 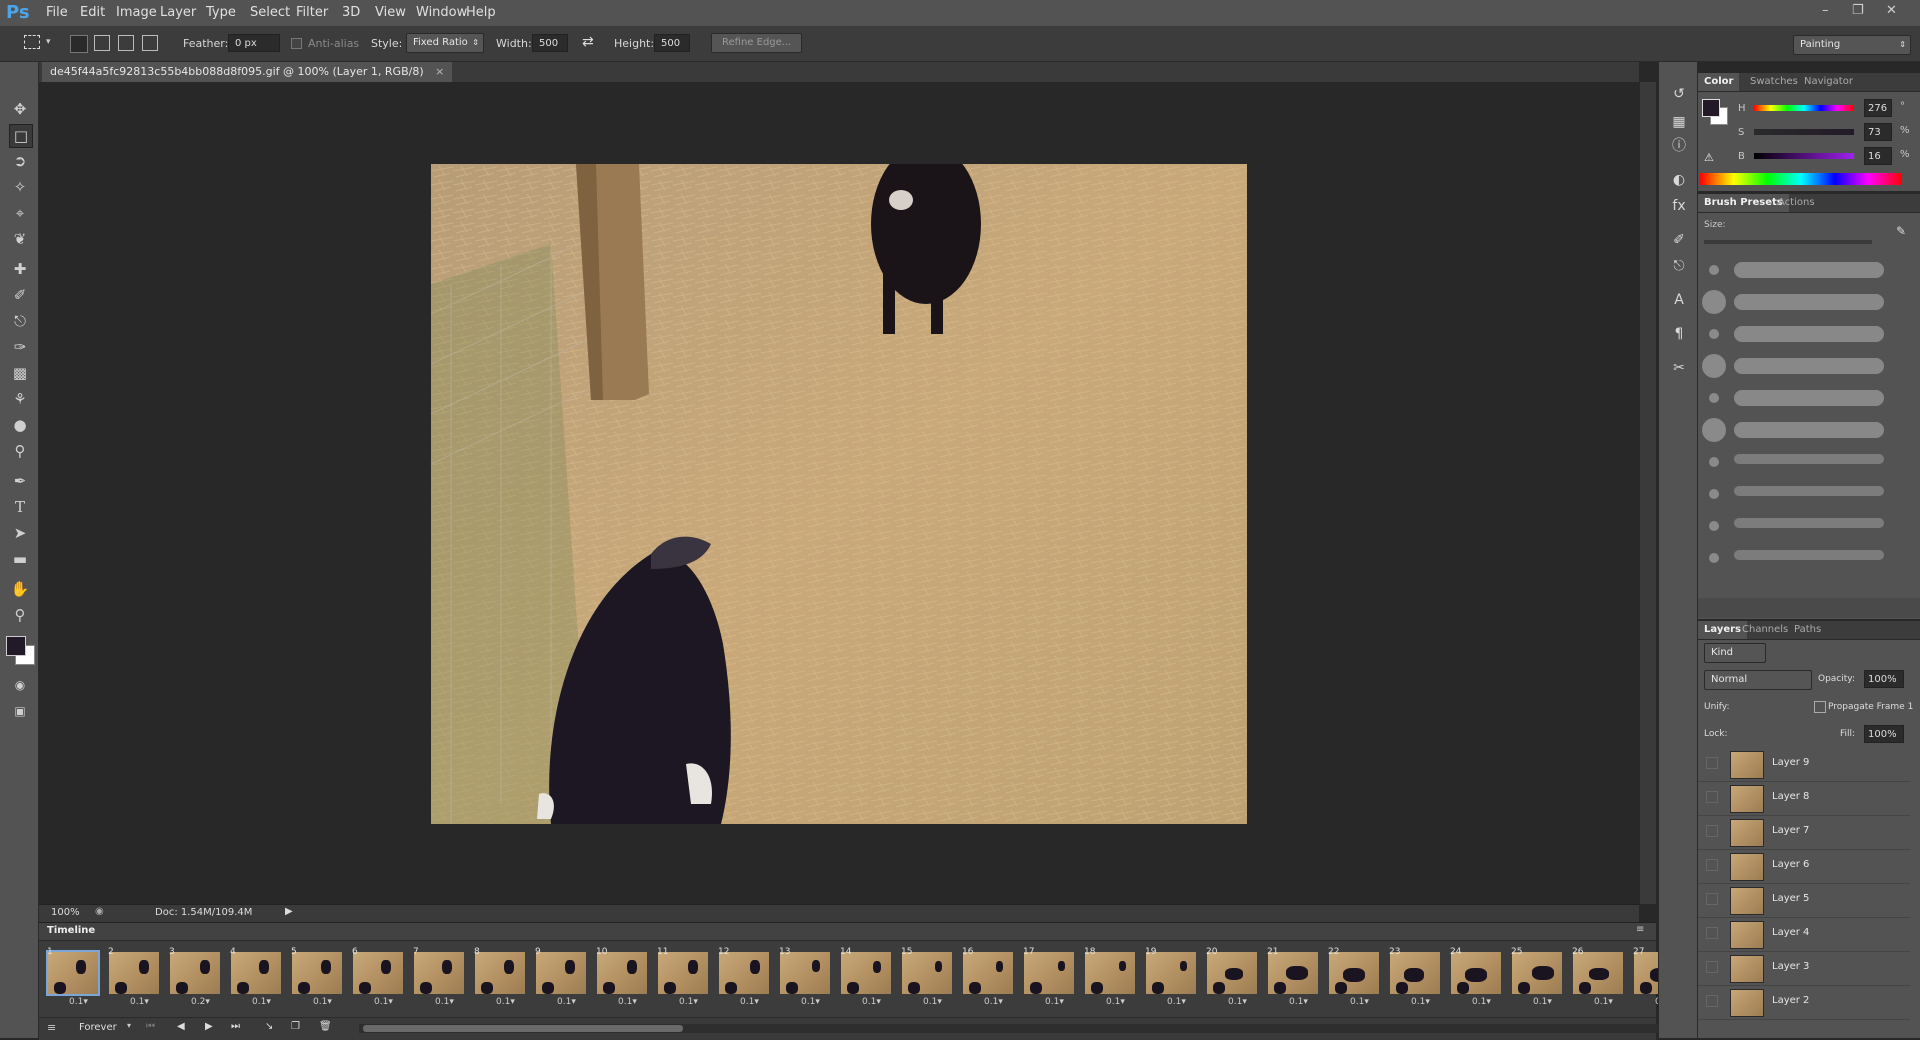 I want to click on timeline-frame: 4 0.1▾, so click(x=256, y=978).